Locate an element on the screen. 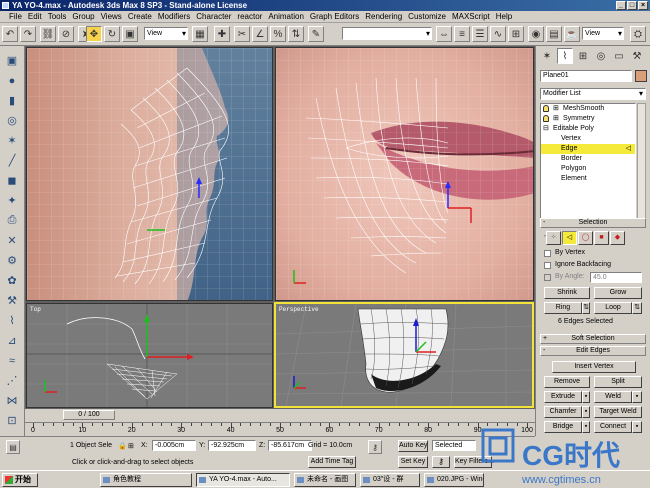 The width and height of the screenshot is (650, 488). create-box-icon: ▣ is located at coordinates (12, 60).